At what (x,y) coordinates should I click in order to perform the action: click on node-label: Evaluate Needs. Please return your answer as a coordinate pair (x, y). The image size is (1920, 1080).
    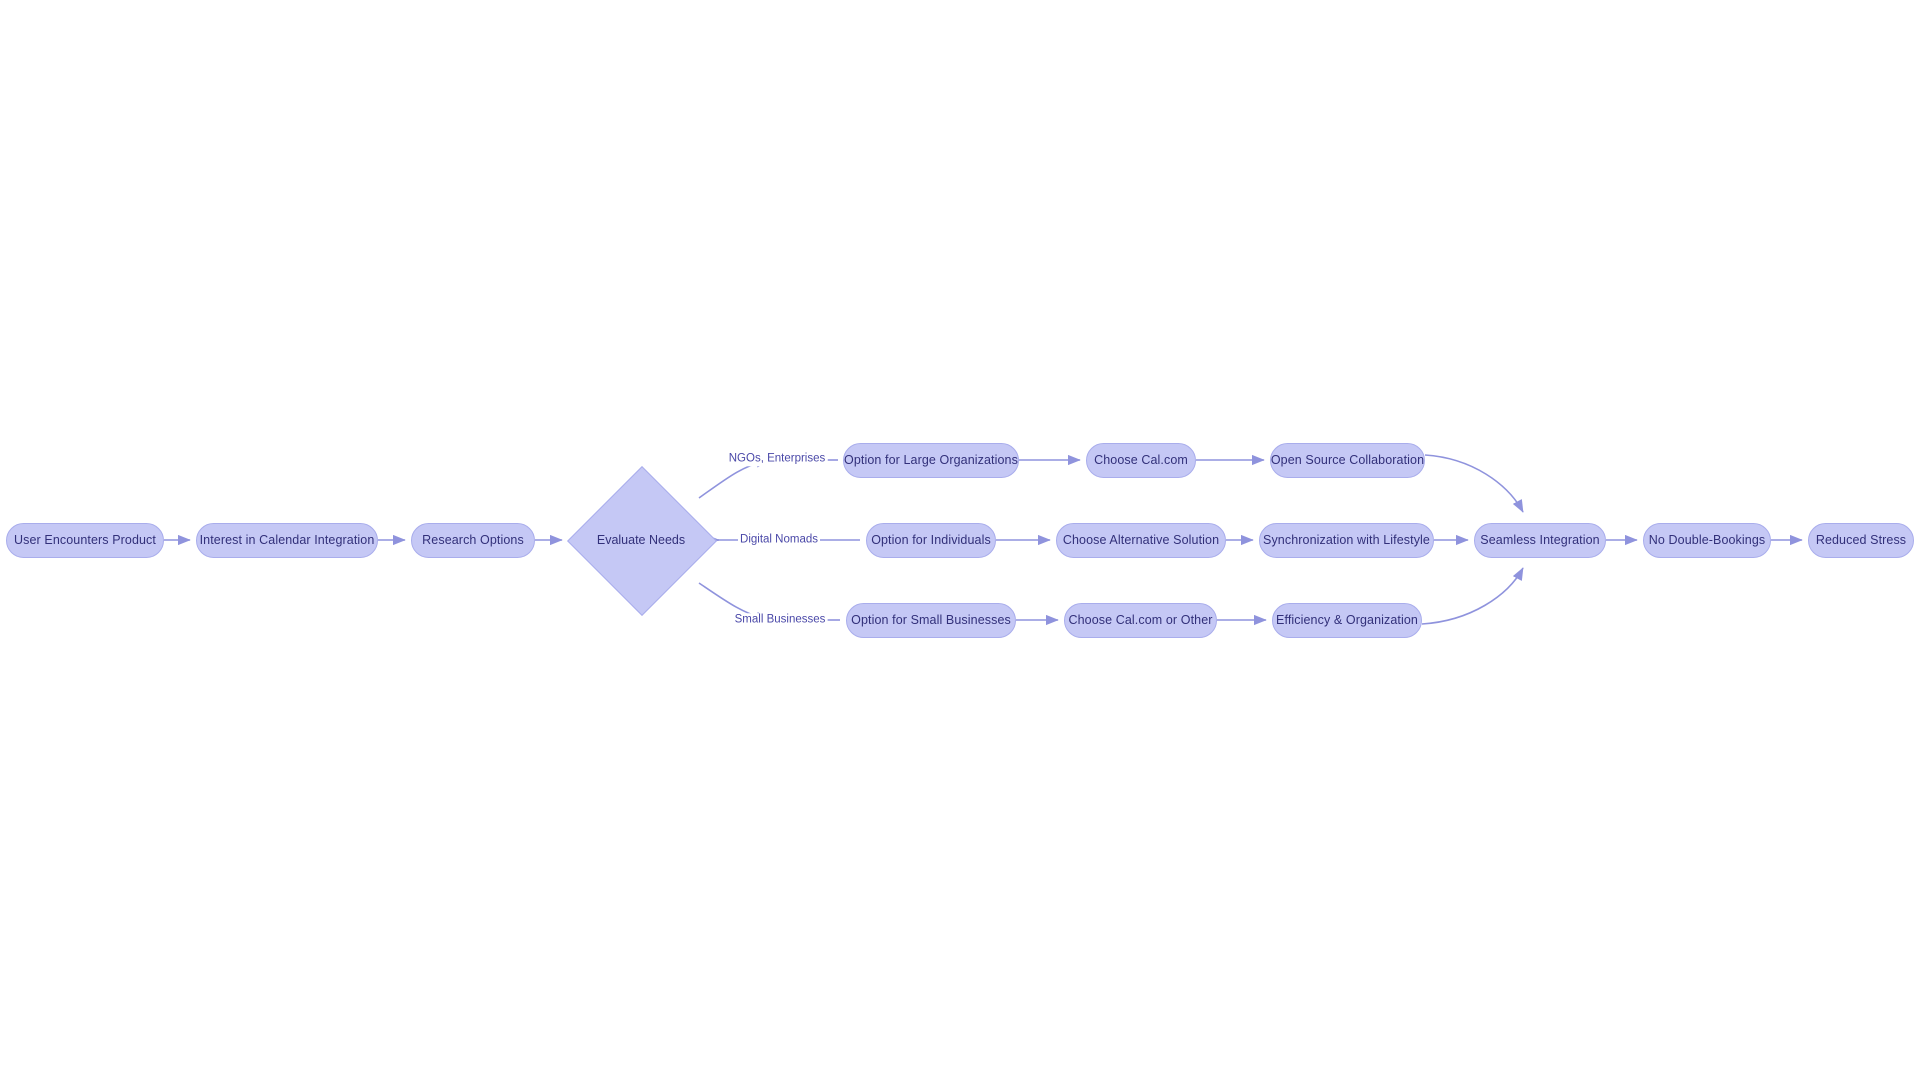
    Looking at the image, I should click on (641, 539).